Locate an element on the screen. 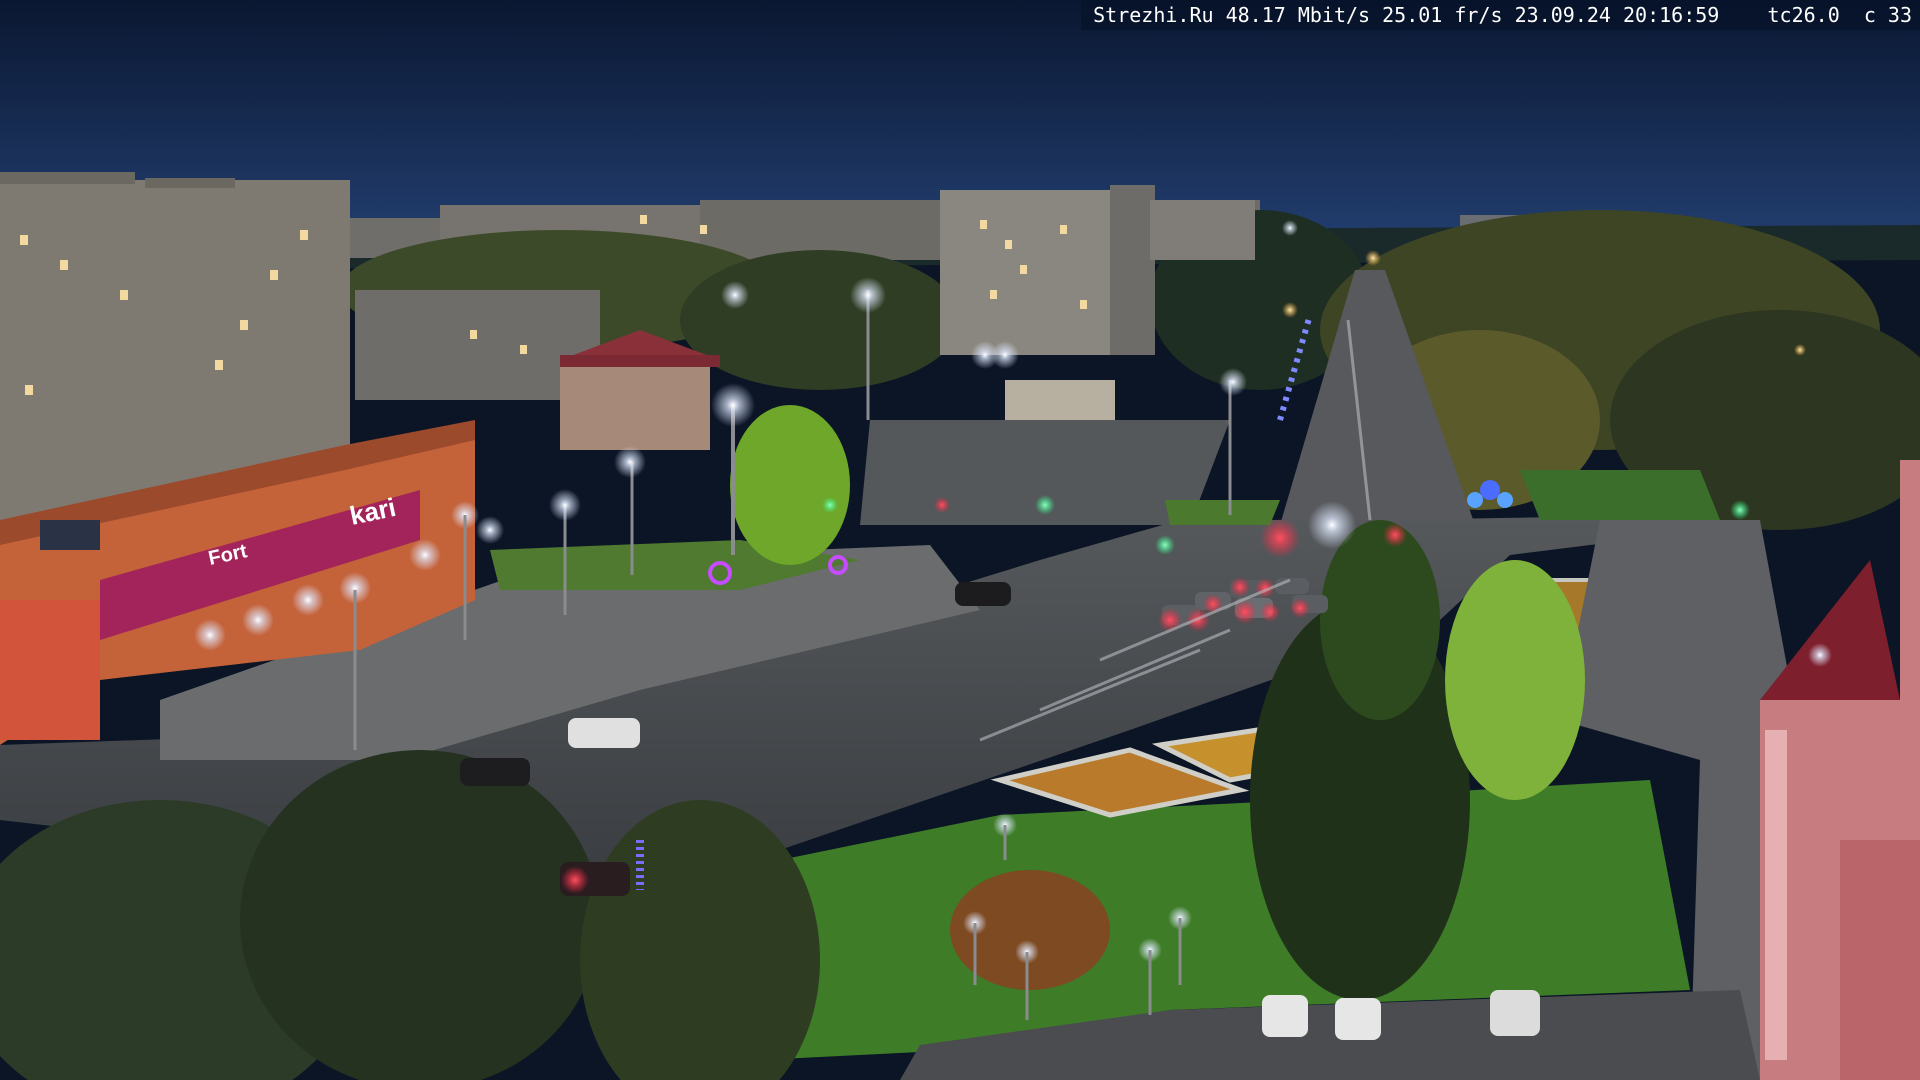 This screenshot has width=1920, height=1080. lawn-right is located at coordinates (1620, 495).